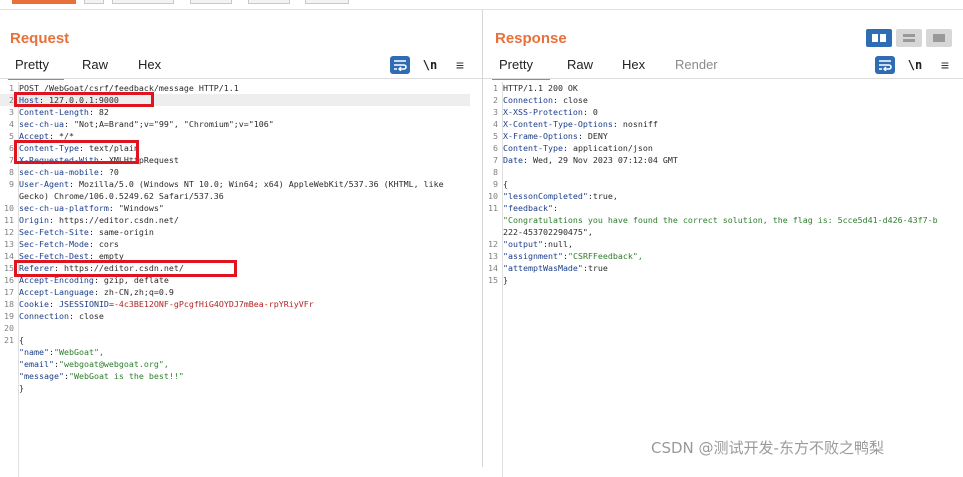 This screenshot has height=477, width=963. Describe the element at coordinates (11, 136) in the screenshot. I see `line-number: 5` at that location.